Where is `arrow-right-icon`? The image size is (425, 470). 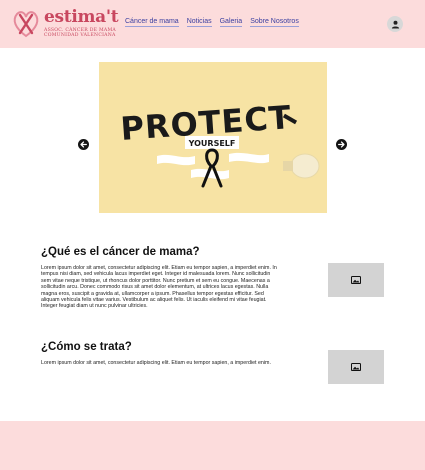 arrow-right-icon is located at coordinates (341, 144).